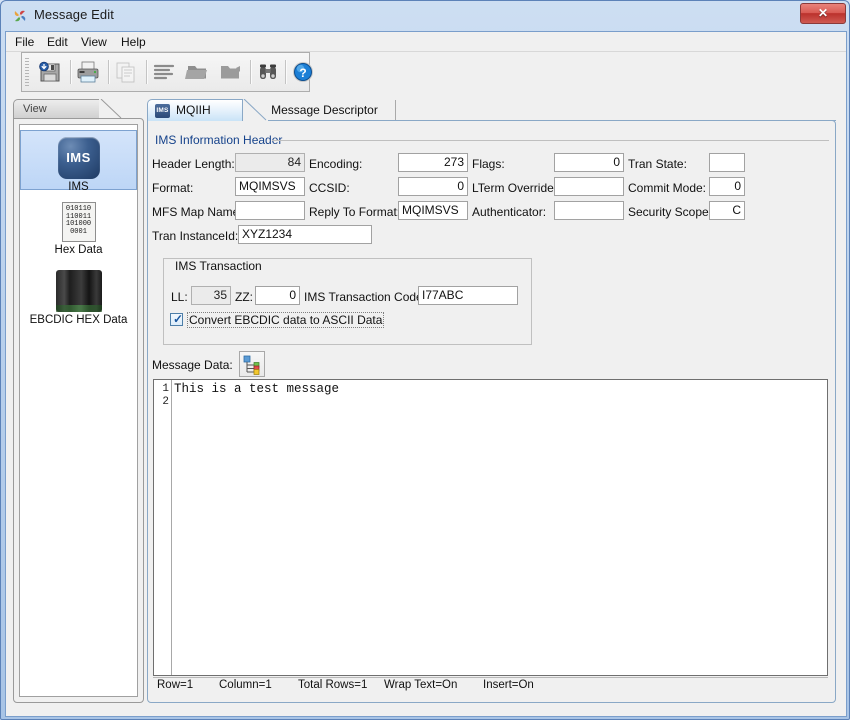 This screenshot has width=850, height=720. I want to click on commit-mode-field: 0, so click(727, 186).